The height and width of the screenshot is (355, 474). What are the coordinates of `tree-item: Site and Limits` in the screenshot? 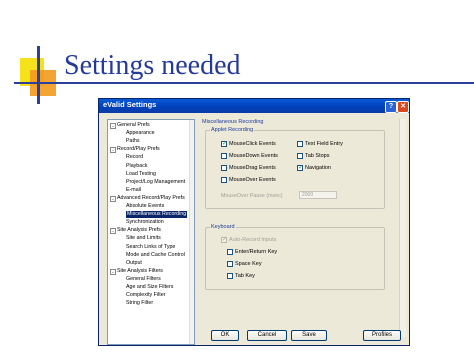 It's located at (143, 238).